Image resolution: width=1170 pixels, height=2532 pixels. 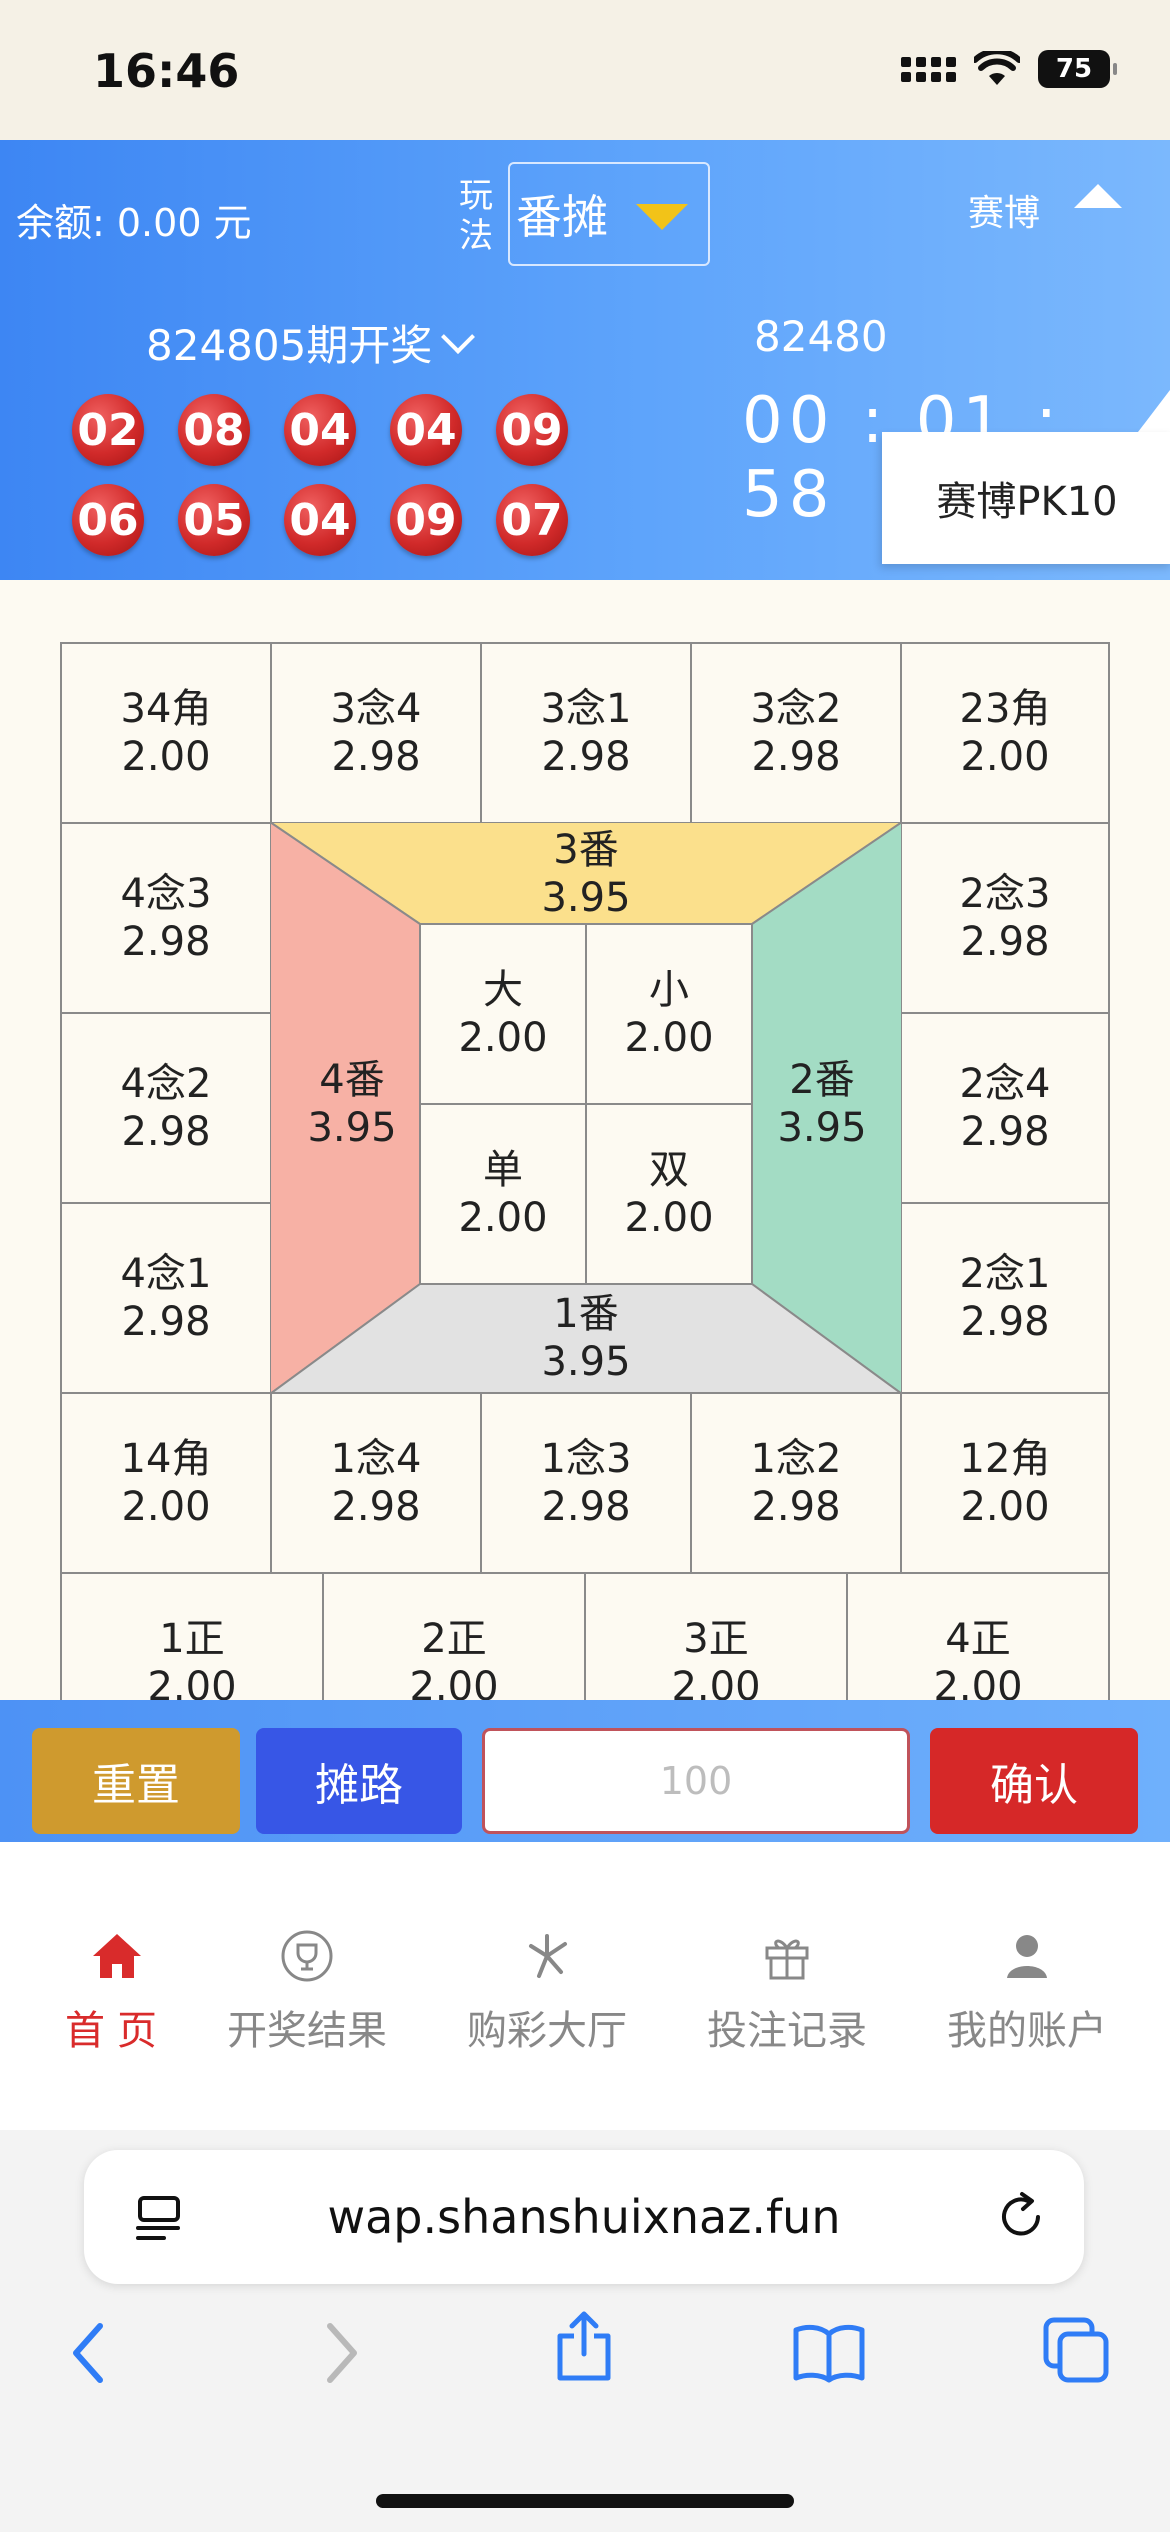 I want to click on bet-cell-da: 大 2.00, so click(x=503, y=1014).